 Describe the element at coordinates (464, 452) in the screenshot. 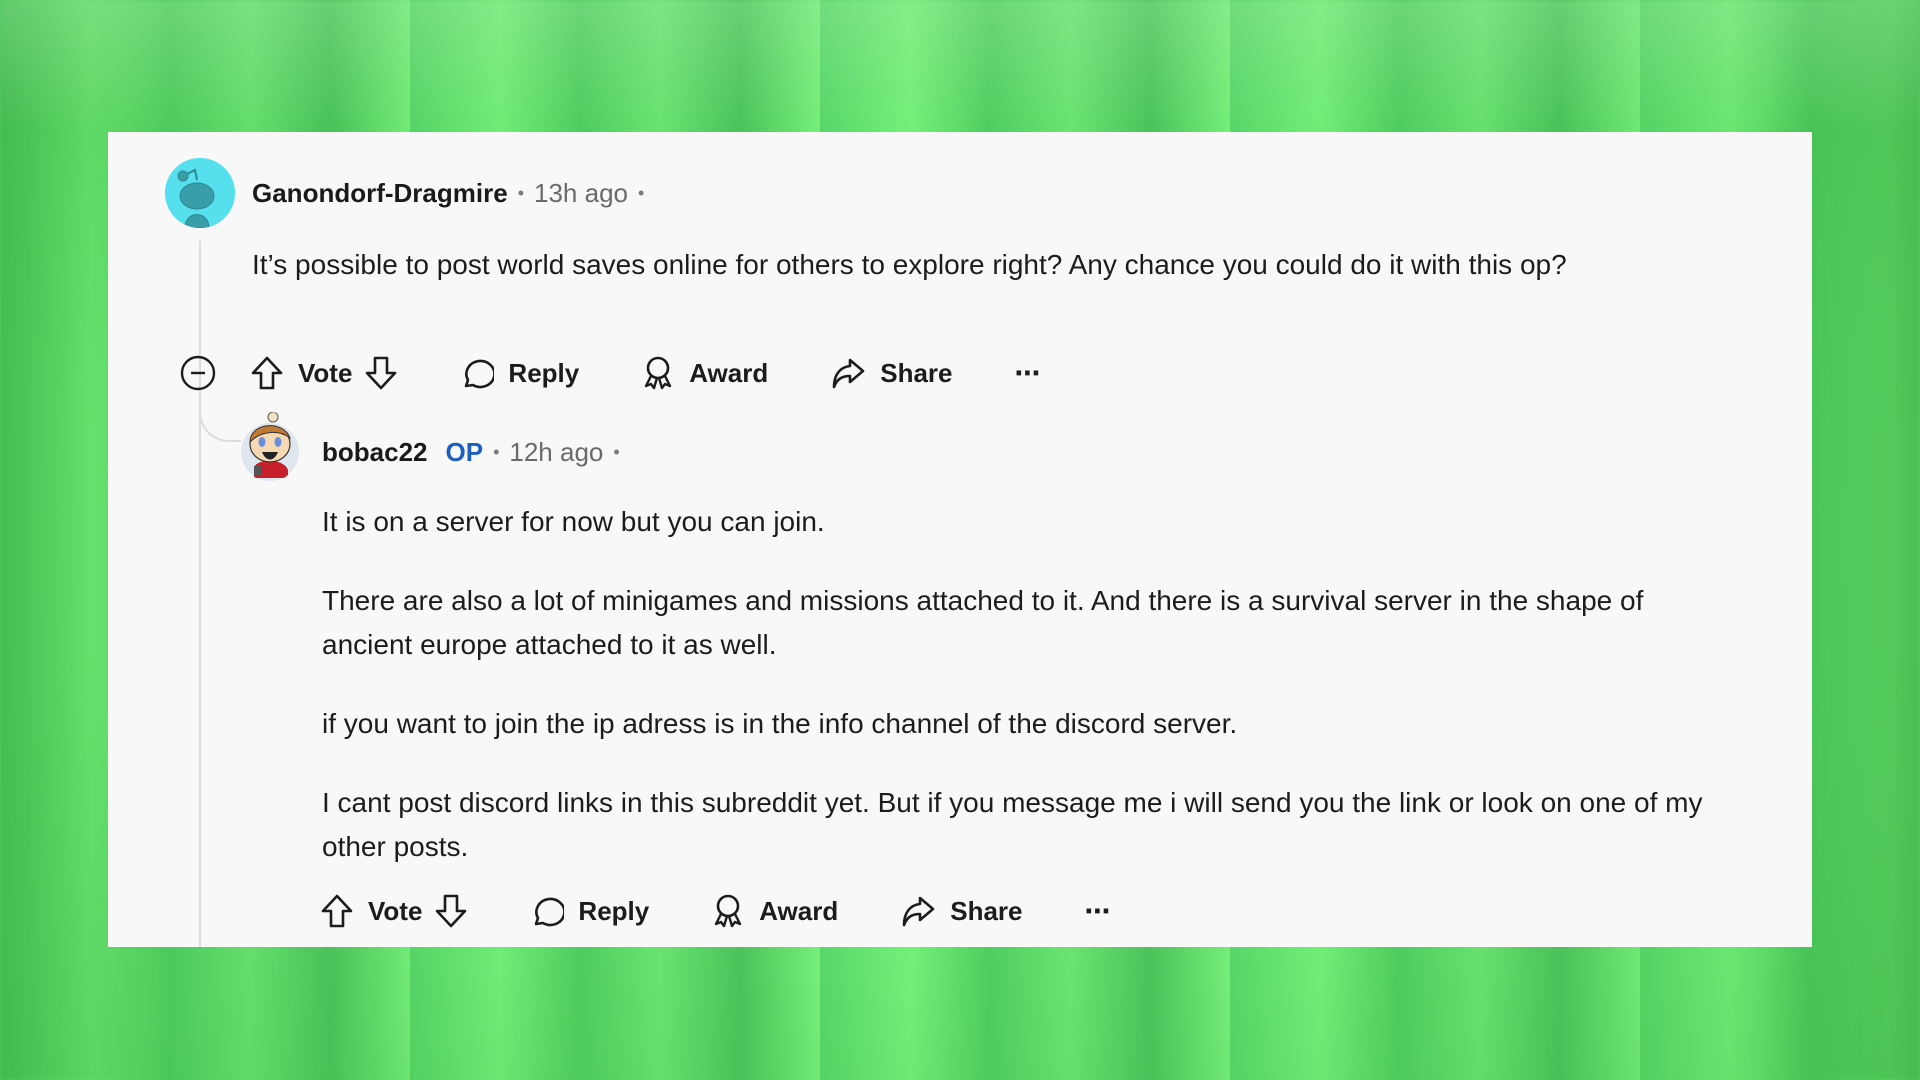

I see `op-badge: OP` at that location.